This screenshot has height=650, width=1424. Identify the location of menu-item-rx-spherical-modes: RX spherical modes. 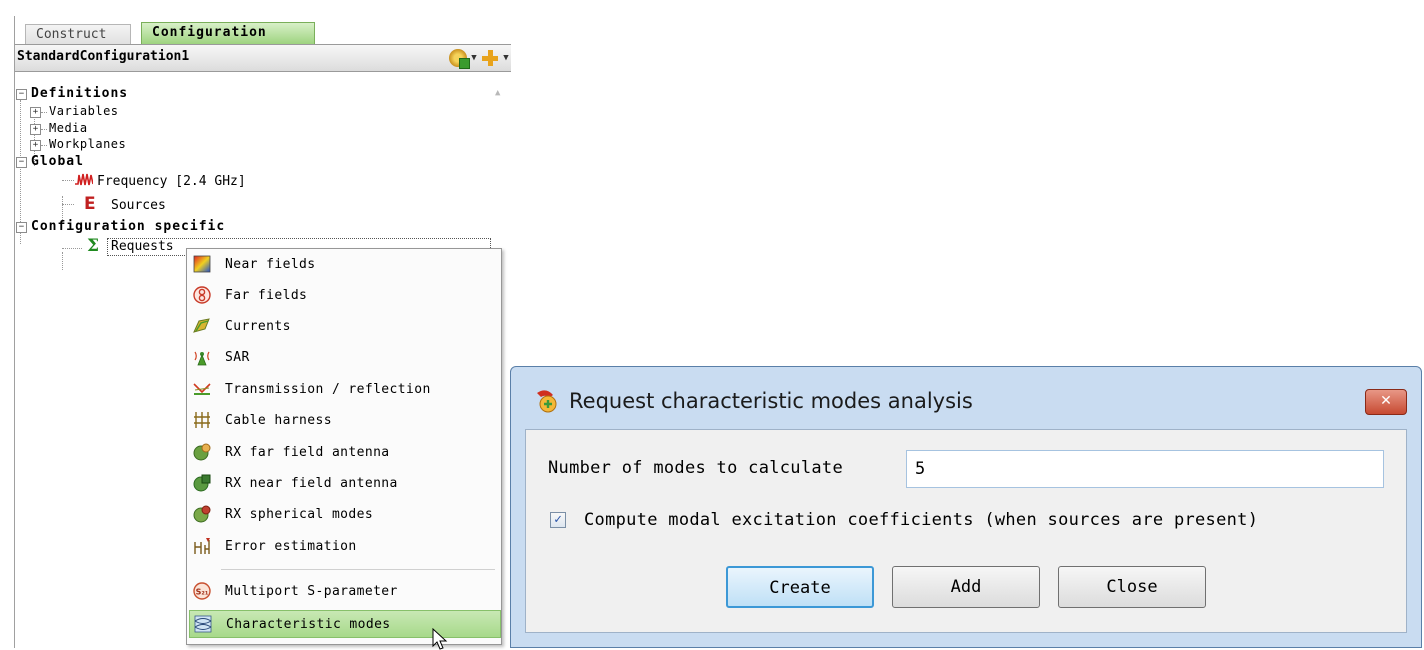
(344, 514).